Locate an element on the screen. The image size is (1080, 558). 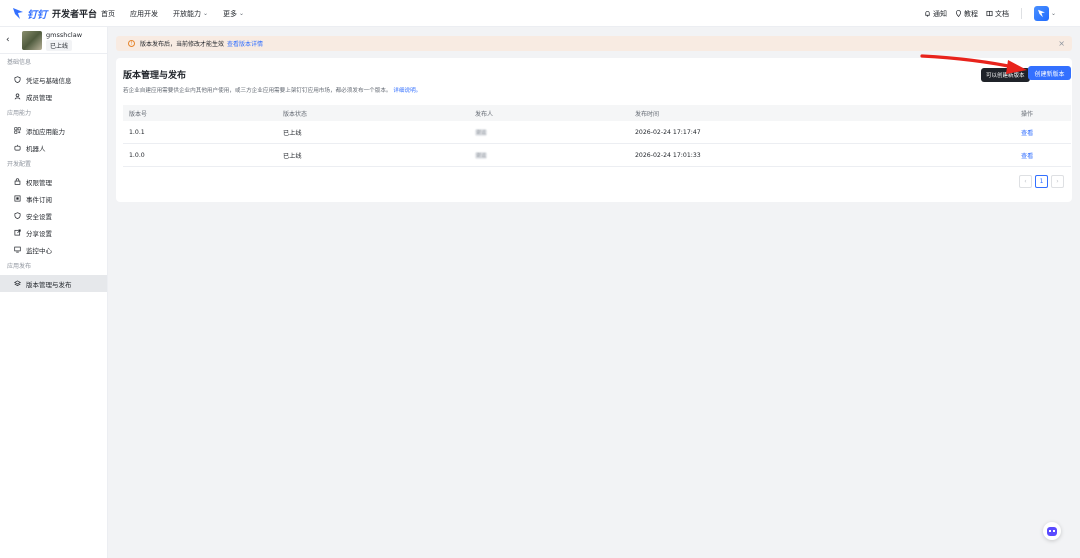
share-icon is located at coordinates (17, 232).